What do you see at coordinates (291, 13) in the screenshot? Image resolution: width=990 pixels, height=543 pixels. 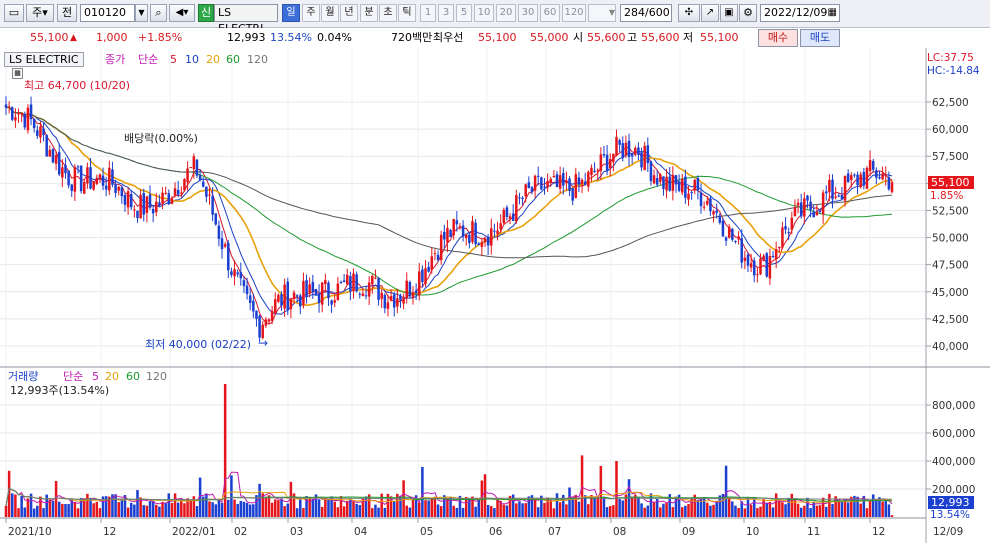 I see `period-day: 일` at bounding box center [291, 13].